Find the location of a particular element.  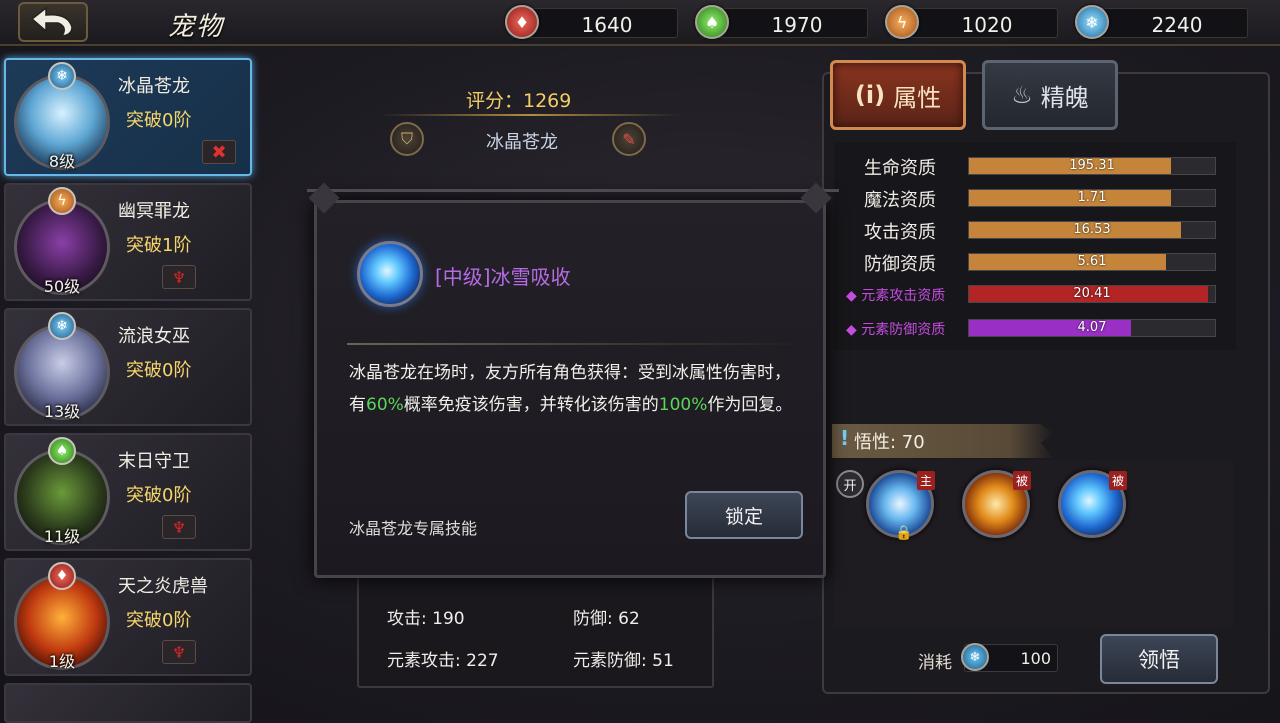

modal-corner is located at coordinates (324, 198).